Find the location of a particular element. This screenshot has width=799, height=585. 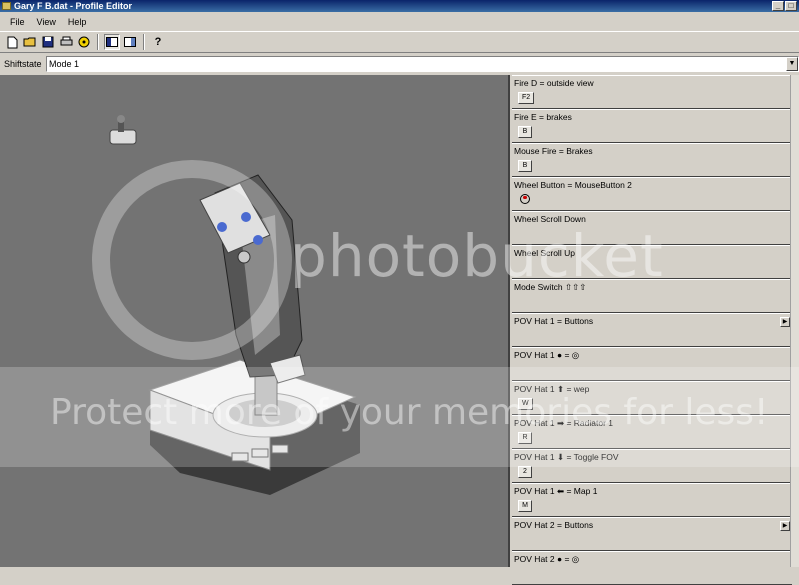

key-button: M is located at coordinates (525, 506).